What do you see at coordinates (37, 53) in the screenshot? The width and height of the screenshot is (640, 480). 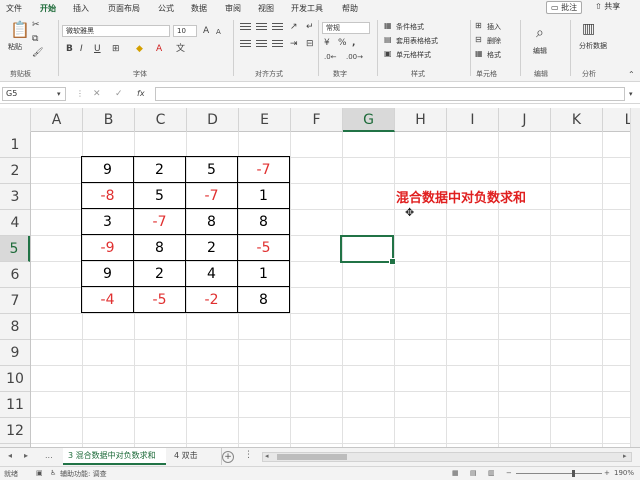 I see `format-painter-icon: 🖌` at bounding box center [37, 53].